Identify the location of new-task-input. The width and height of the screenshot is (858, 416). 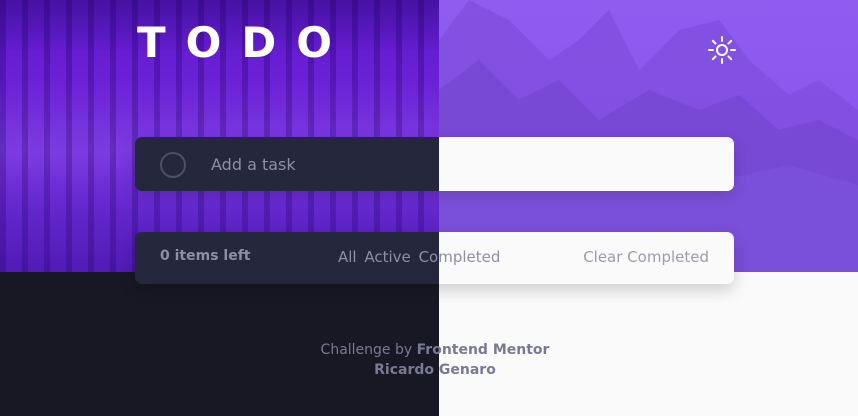
(461, 164).